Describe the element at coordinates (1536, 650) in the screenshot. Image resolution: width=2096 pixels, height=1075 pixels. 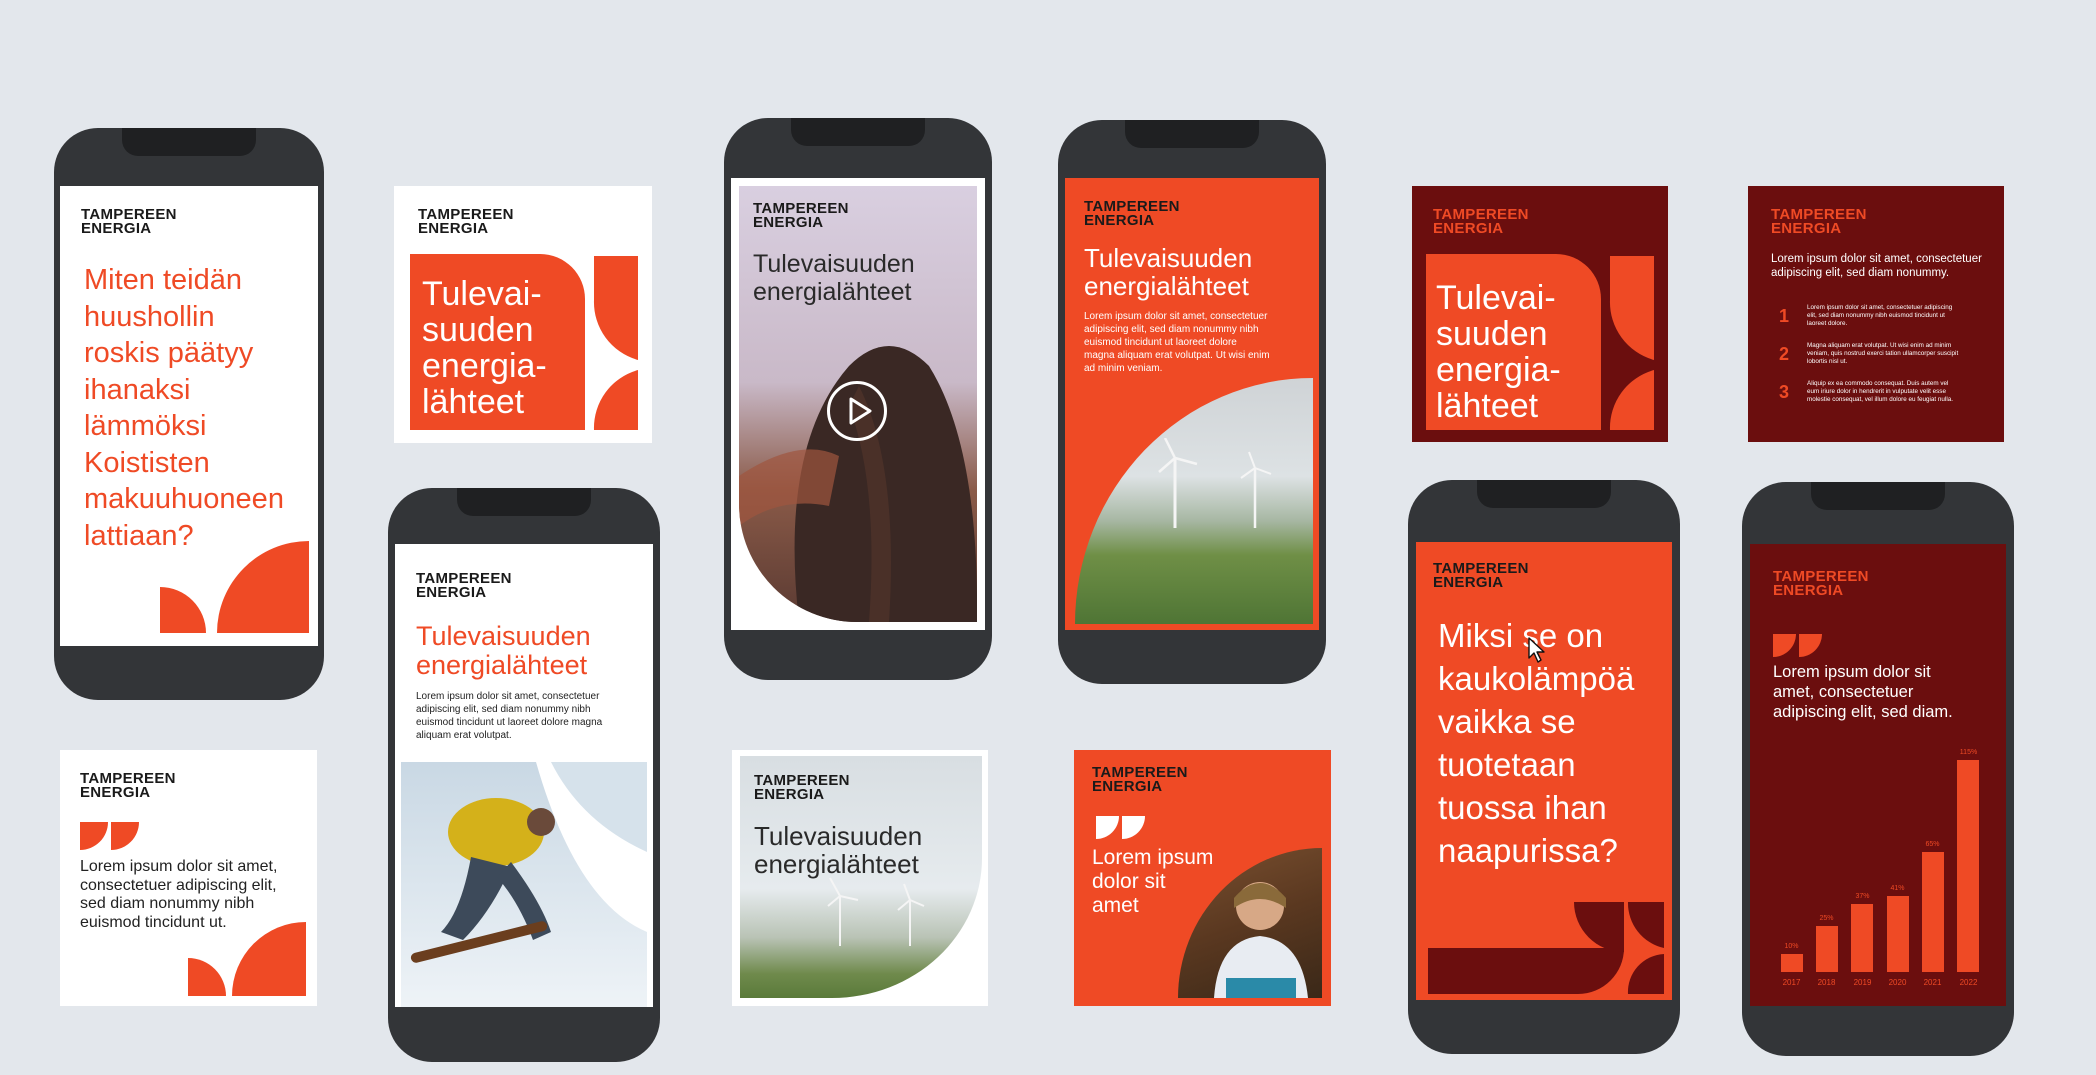
I see `mouse-cursor-icon` at that location.